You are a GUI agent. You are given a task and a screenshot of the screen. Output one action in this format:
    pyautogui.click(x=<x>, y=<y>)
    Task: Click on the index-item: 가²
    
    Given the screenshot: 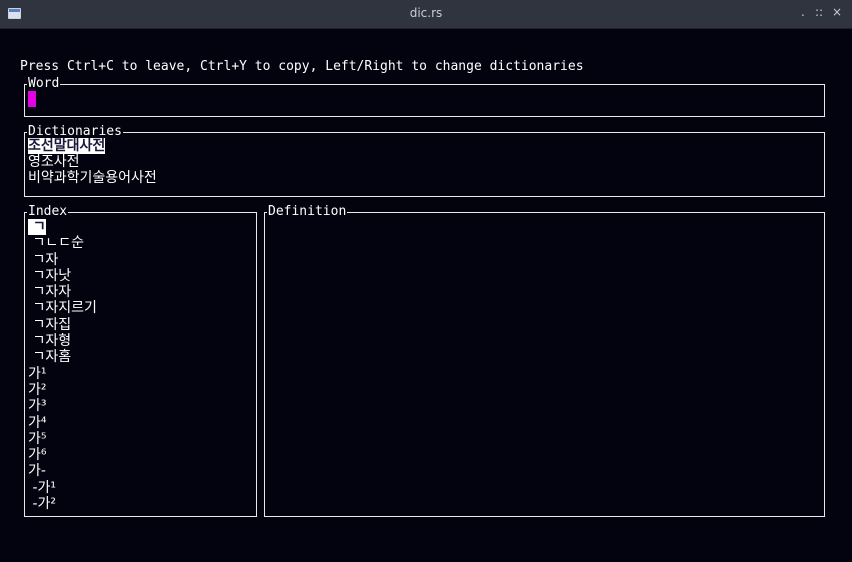 What is the action you would take?
    pyautogui.click(x=62, y=390)
    